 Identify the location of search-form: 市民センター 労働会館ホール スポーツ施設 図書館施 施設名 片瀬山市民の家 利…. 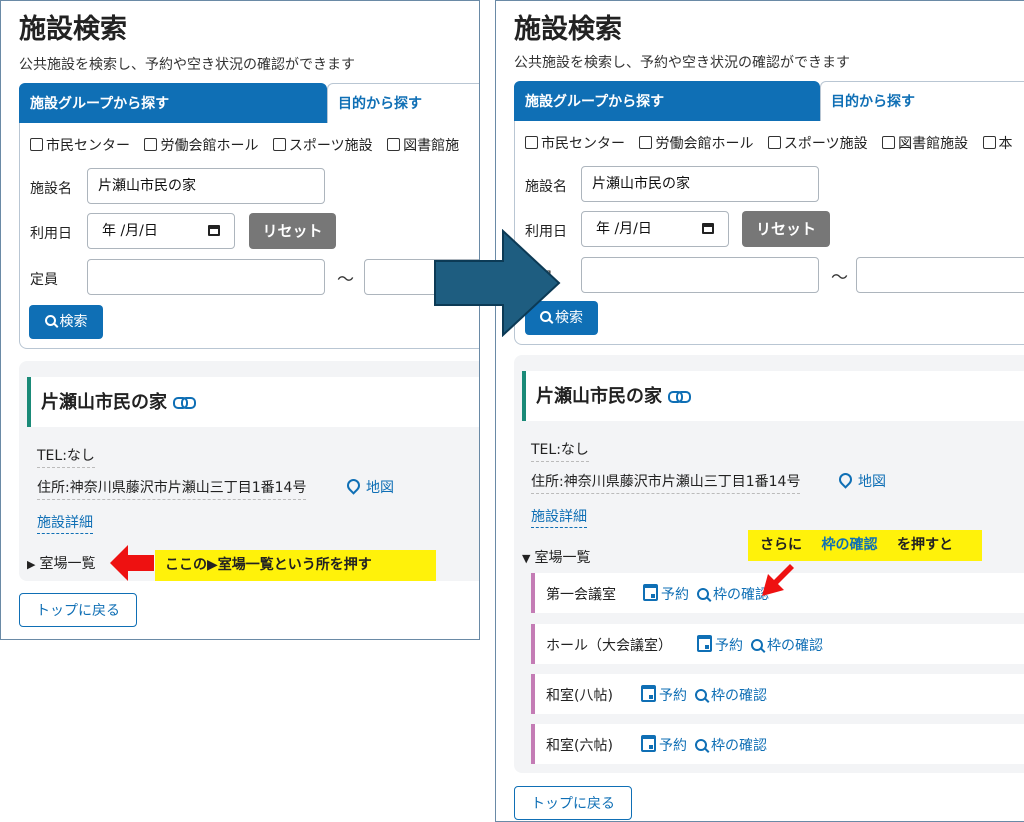
(249, 236).